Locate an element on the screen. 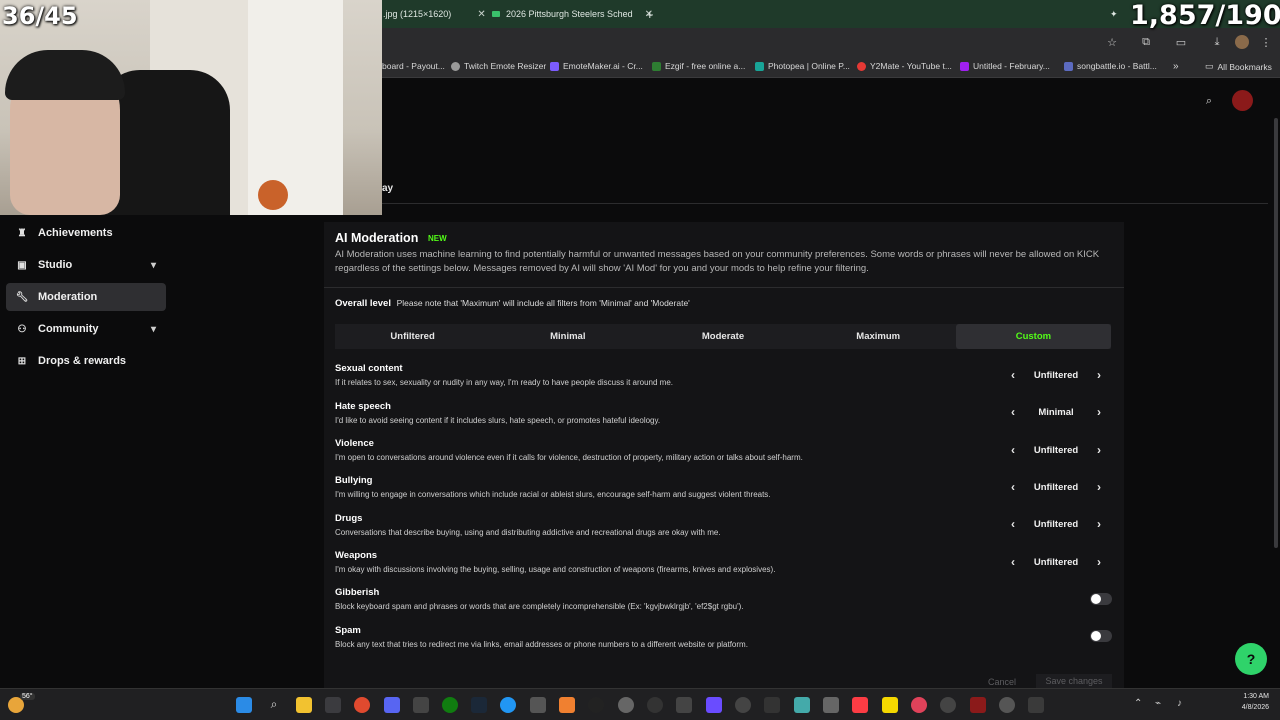 The height and width of the screenshot is (720, 1280). webcam-feed: 36/45 is located at coordinates (191, 107).